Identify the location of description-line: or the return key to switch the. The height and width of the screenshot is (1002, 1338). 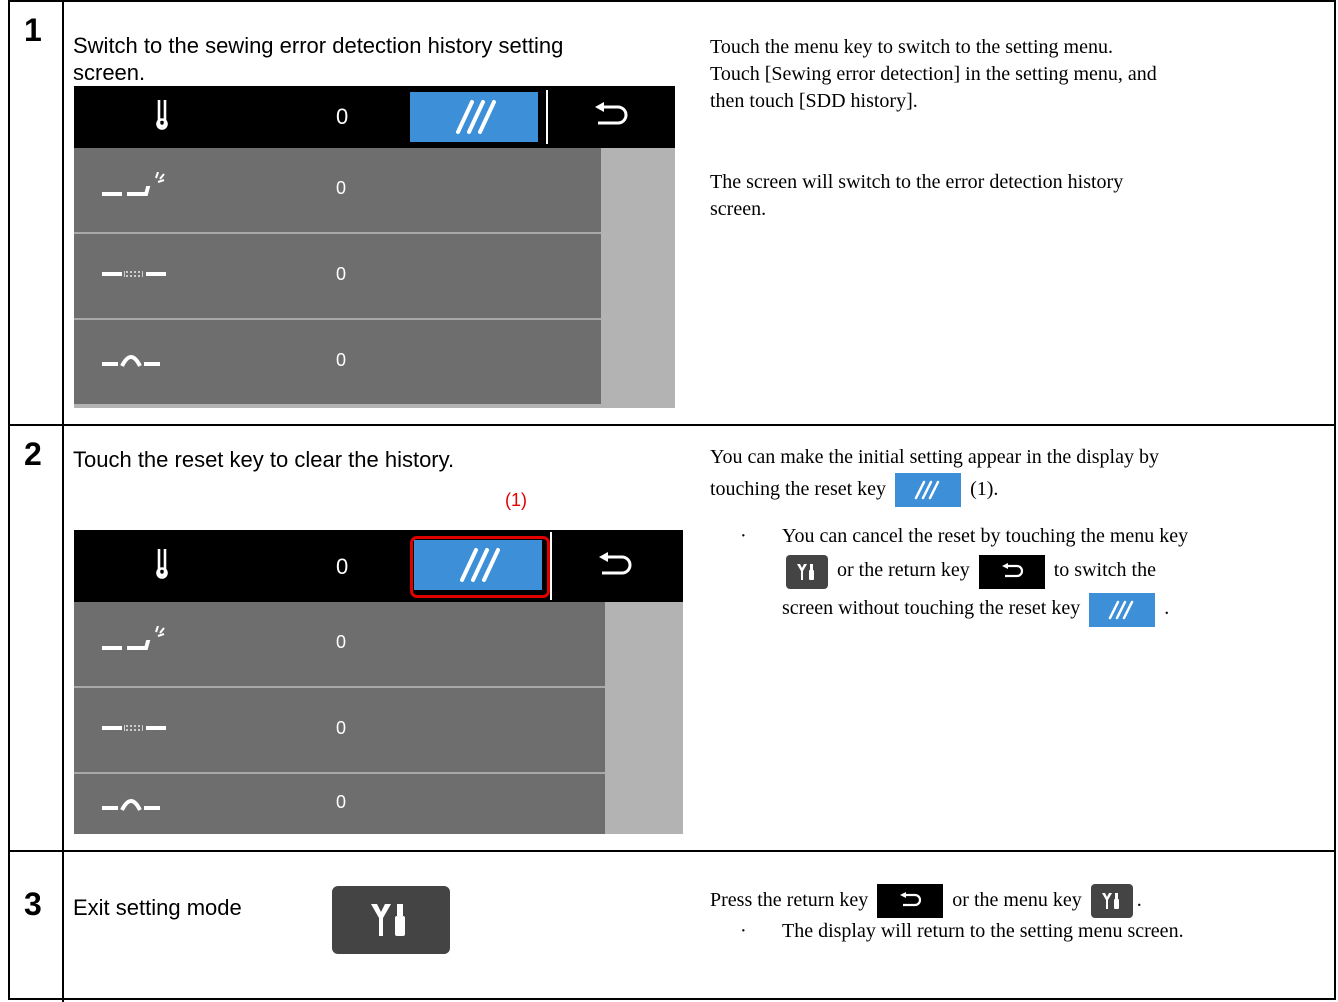
(1060, 570).